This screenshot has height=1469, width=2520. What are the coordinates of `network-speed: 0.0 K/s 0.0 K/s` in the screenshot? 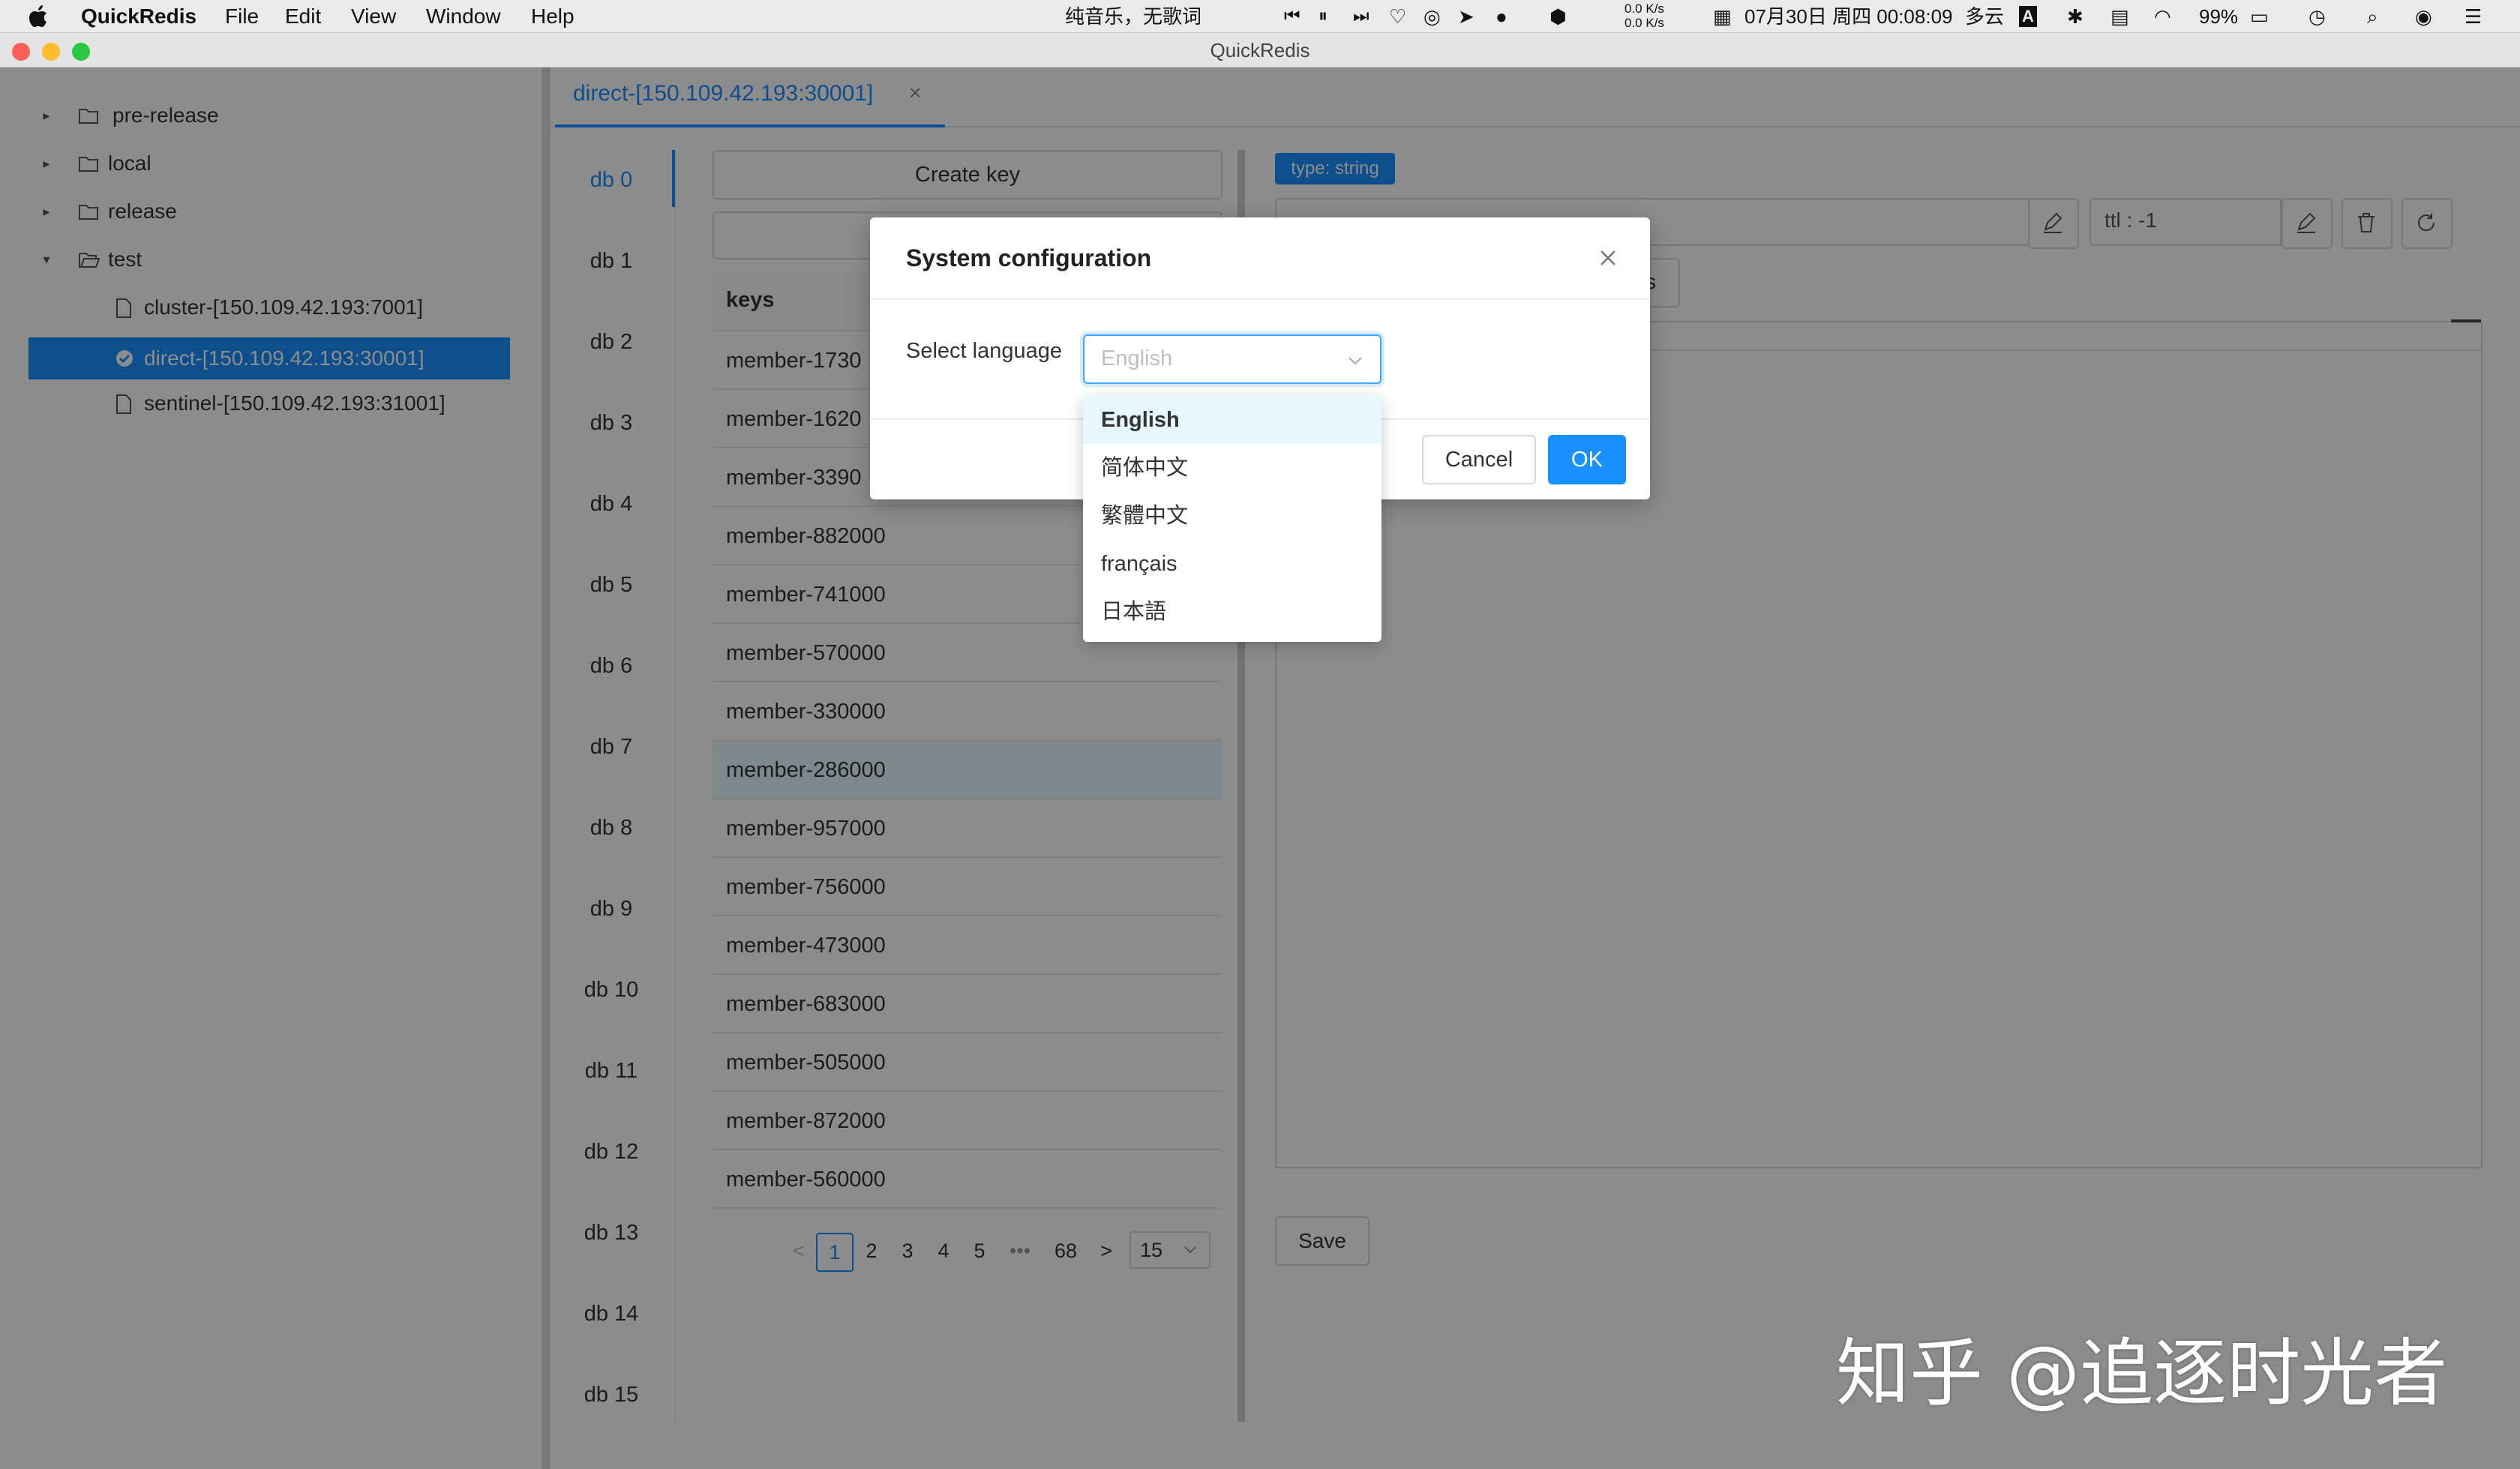 It's located at (1654, 16).